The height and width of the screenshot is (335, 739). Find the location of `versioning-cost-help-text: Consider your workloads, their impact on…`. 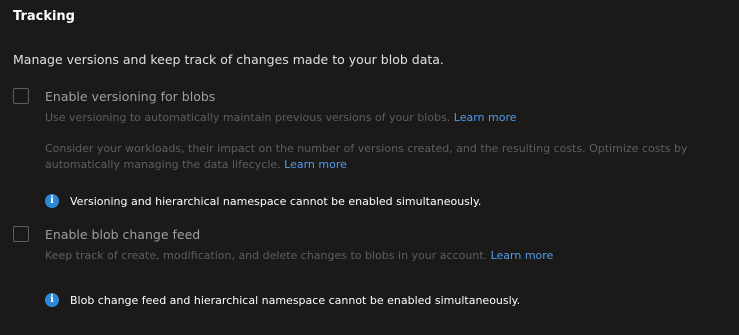

versioning-cost-help-text: Consider your workloads, their impact on… is located at coordinates (366, 156).